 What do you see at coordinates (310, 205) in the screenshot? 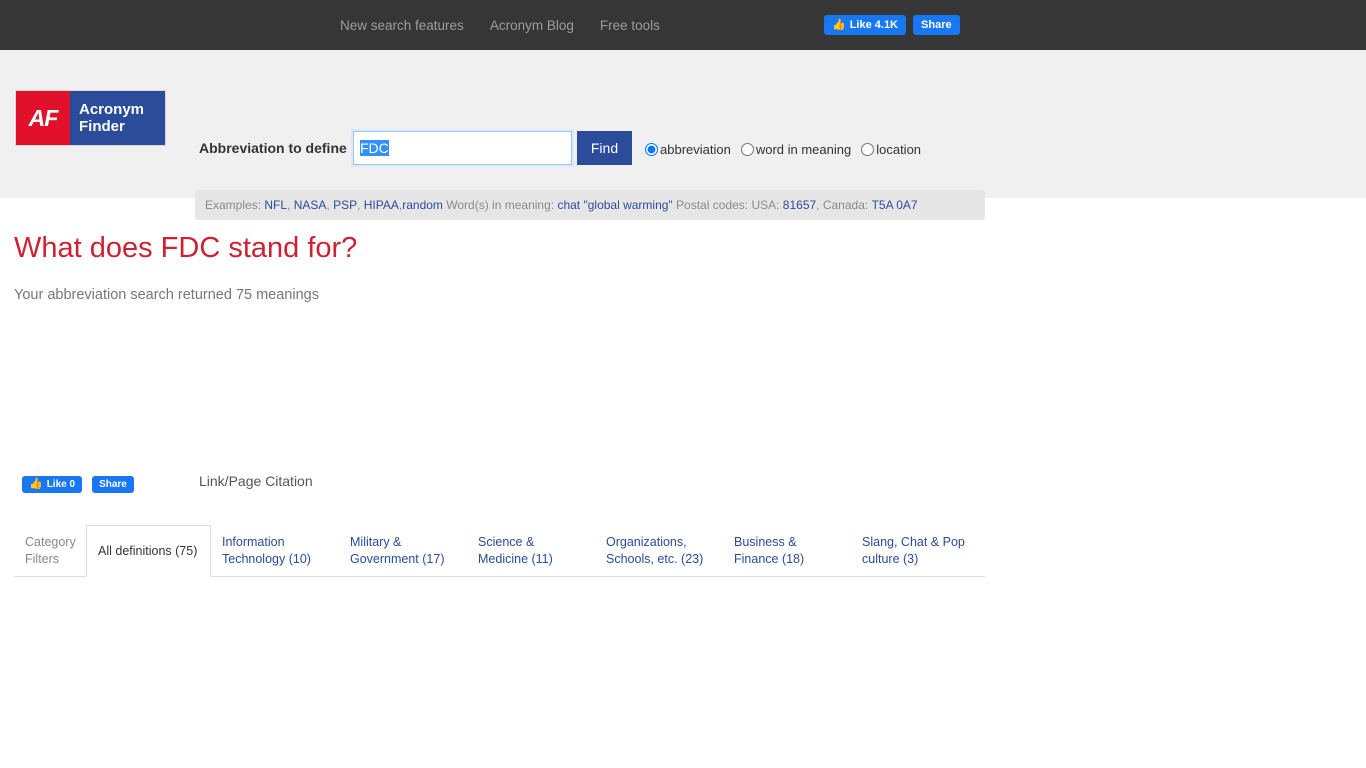
I see `example-link-nasa: NASA` at bounding box center [310, 205].